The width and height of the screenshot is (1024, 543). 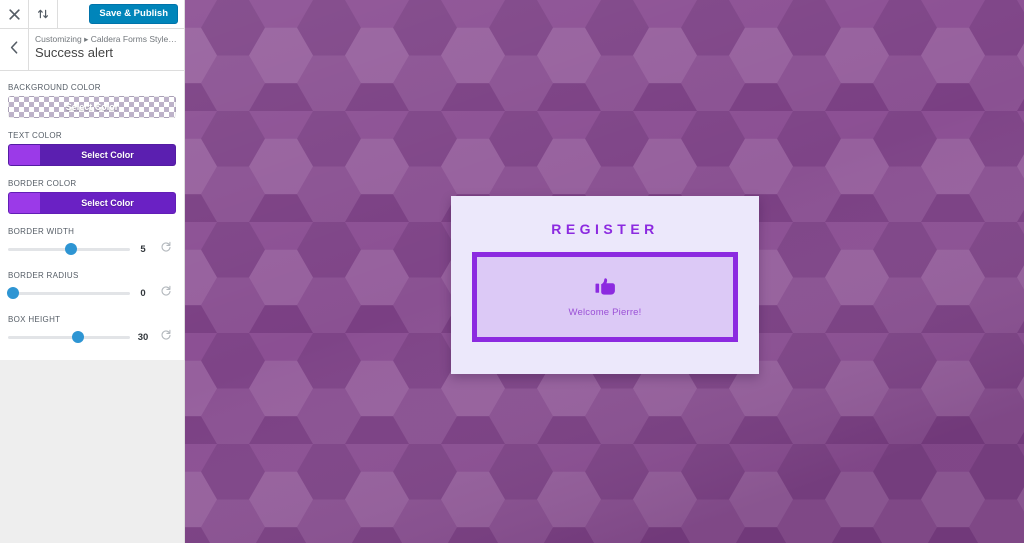 What do you see at coordinates (42, 183) in the screenshot?
I see `control-label-border-color: BORDER COLOR` at bounding box center [42, 183].